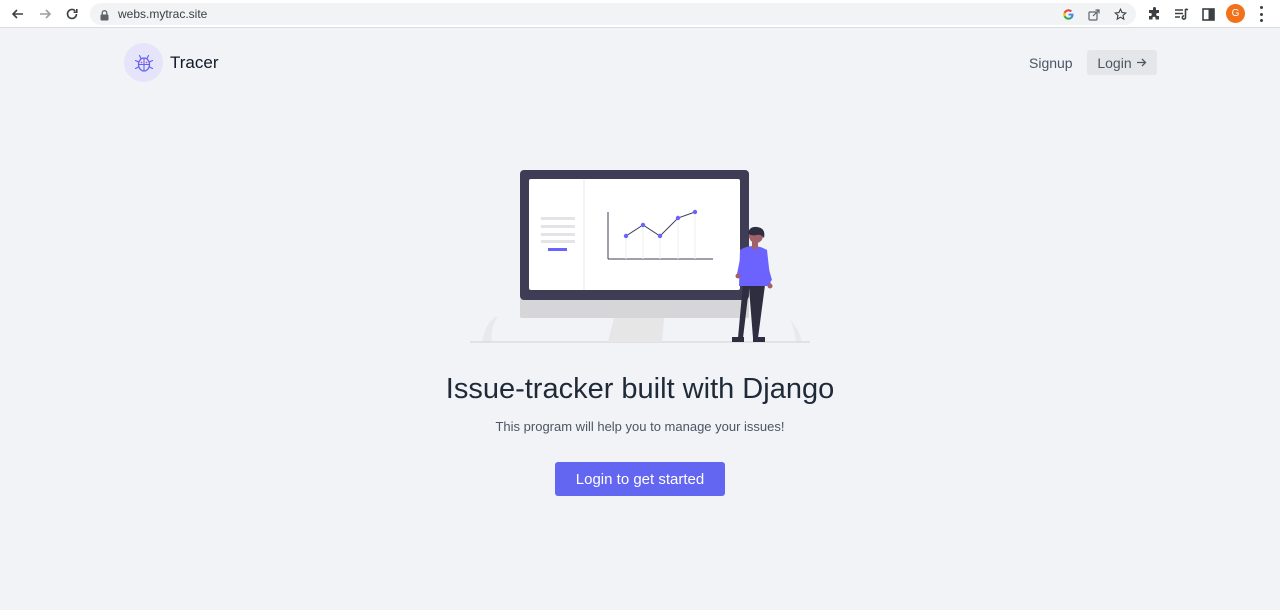 The width and height of the screenshot is (1280, 610). I want to click on share-icon, so click(1094, 14).